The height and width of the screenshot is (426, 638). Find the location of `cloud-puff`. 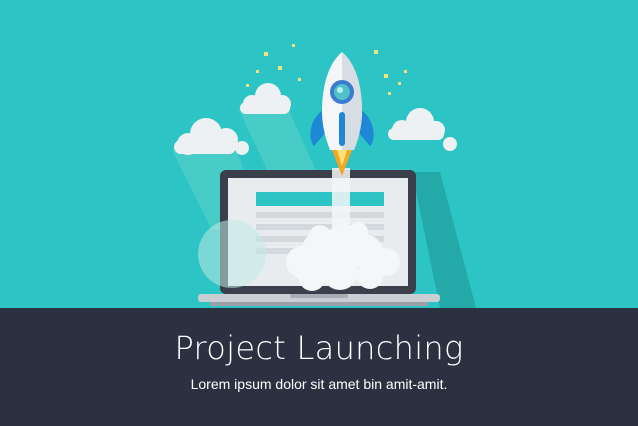

cloud-puff is located at coordinates (242, 148).